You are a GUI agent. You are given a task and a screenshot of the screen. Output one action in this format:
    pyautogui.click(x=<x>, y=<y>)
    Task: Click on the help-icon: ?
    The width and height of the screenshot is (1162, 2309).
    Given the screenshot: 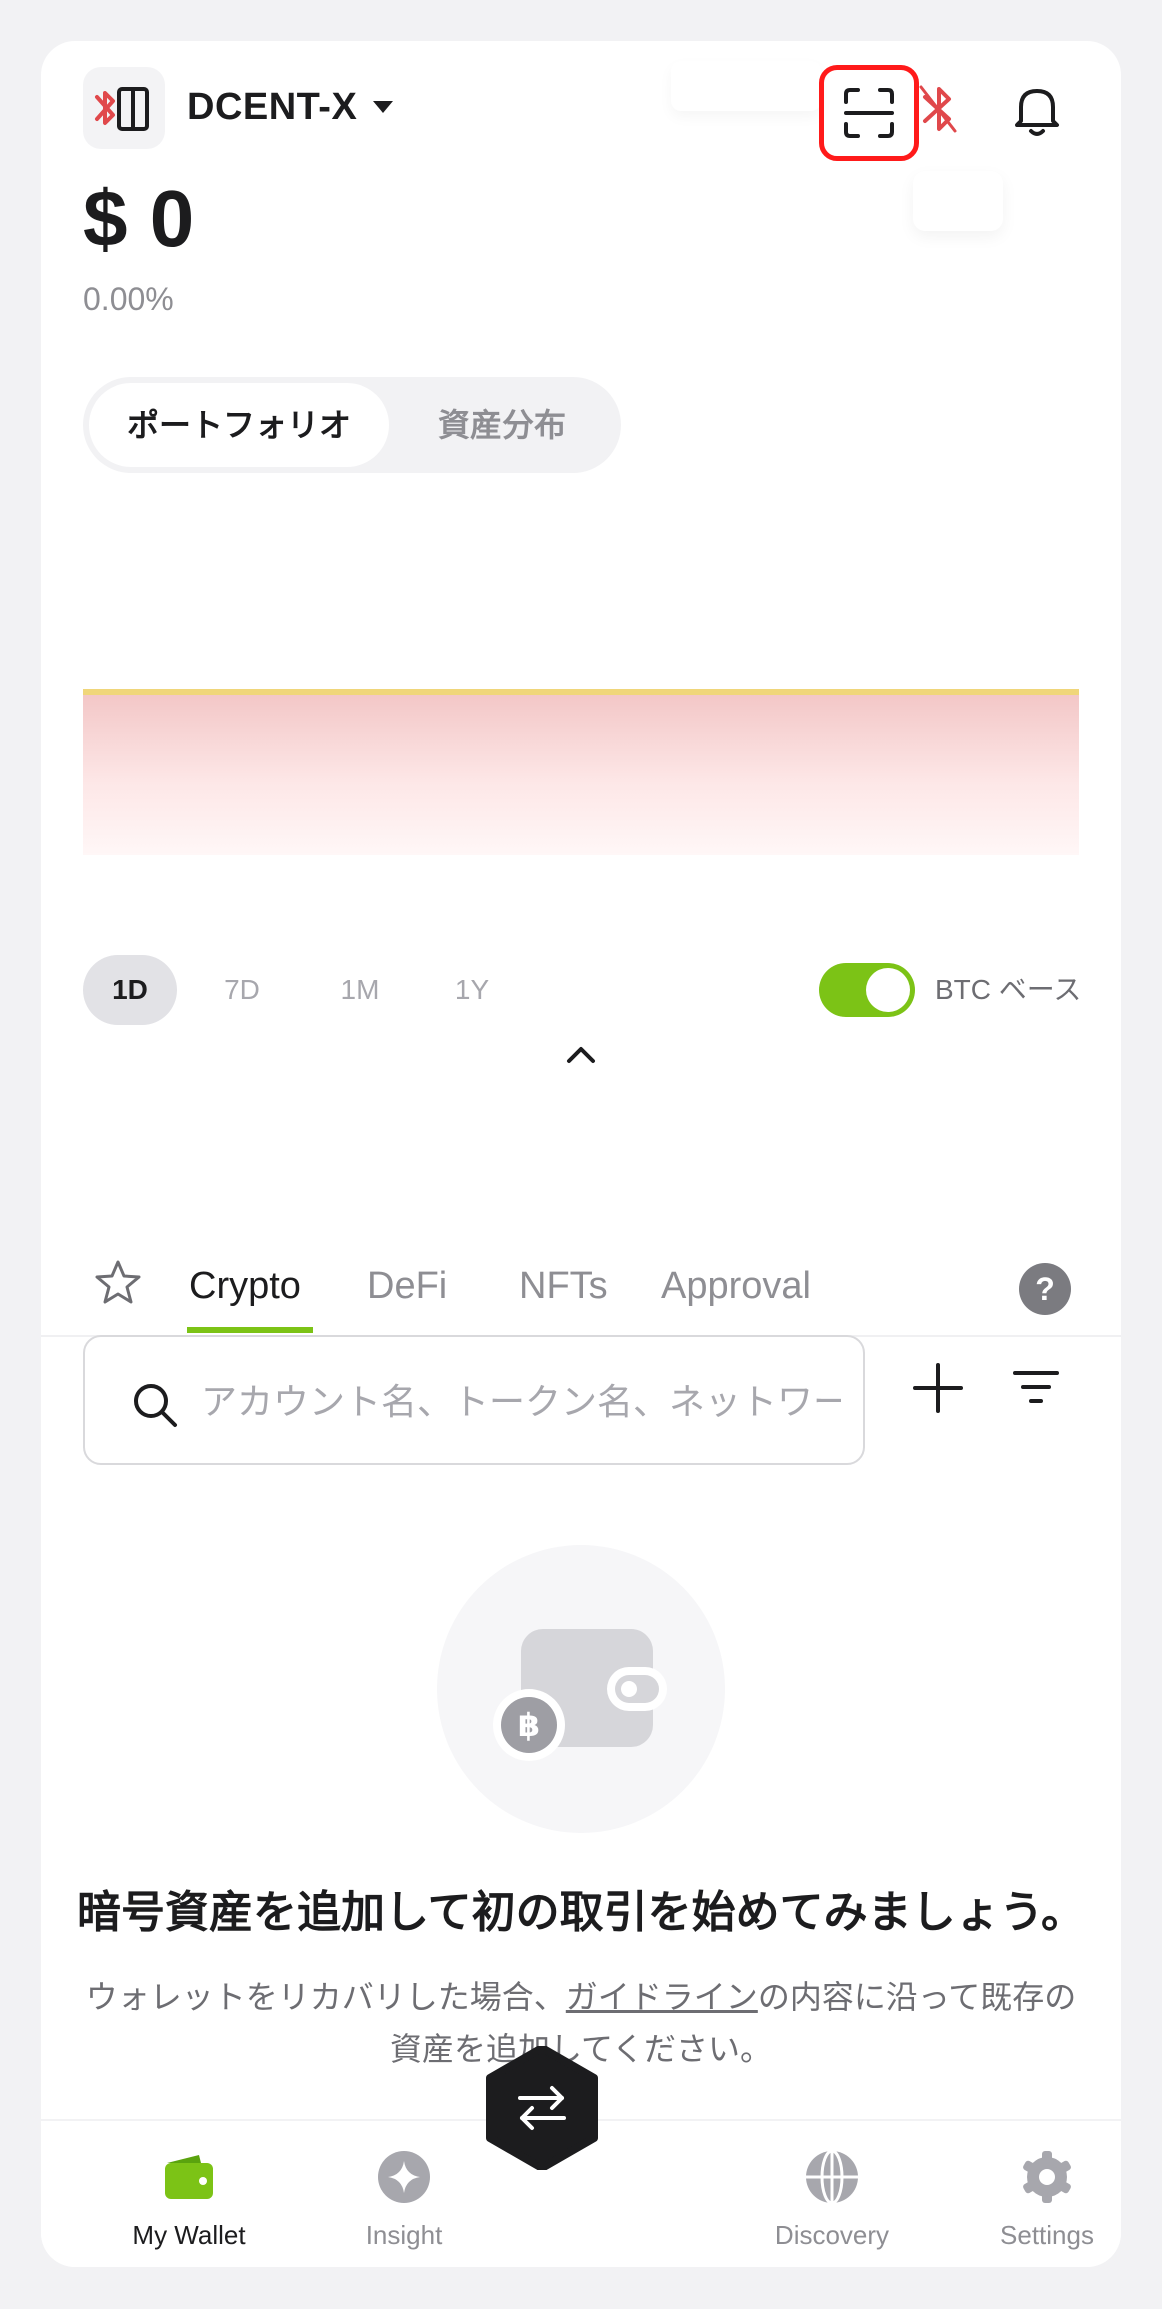 What is the action you would take?
    pyautogui.click(x=1045, y=1289)
    